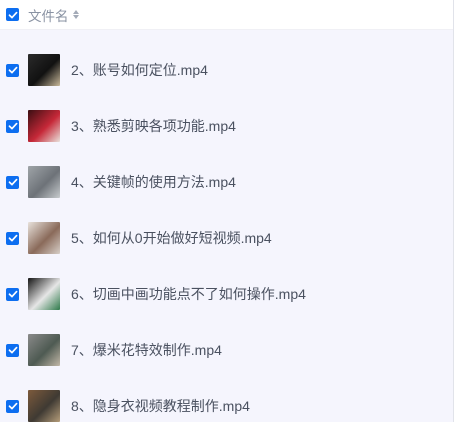 This screenshot has width=454, height=422. Describe the element at coordinates (188, 294) in the screenshot. I see `file-name: 6、切画中画功能点不了如何操作.mp4` at that location.